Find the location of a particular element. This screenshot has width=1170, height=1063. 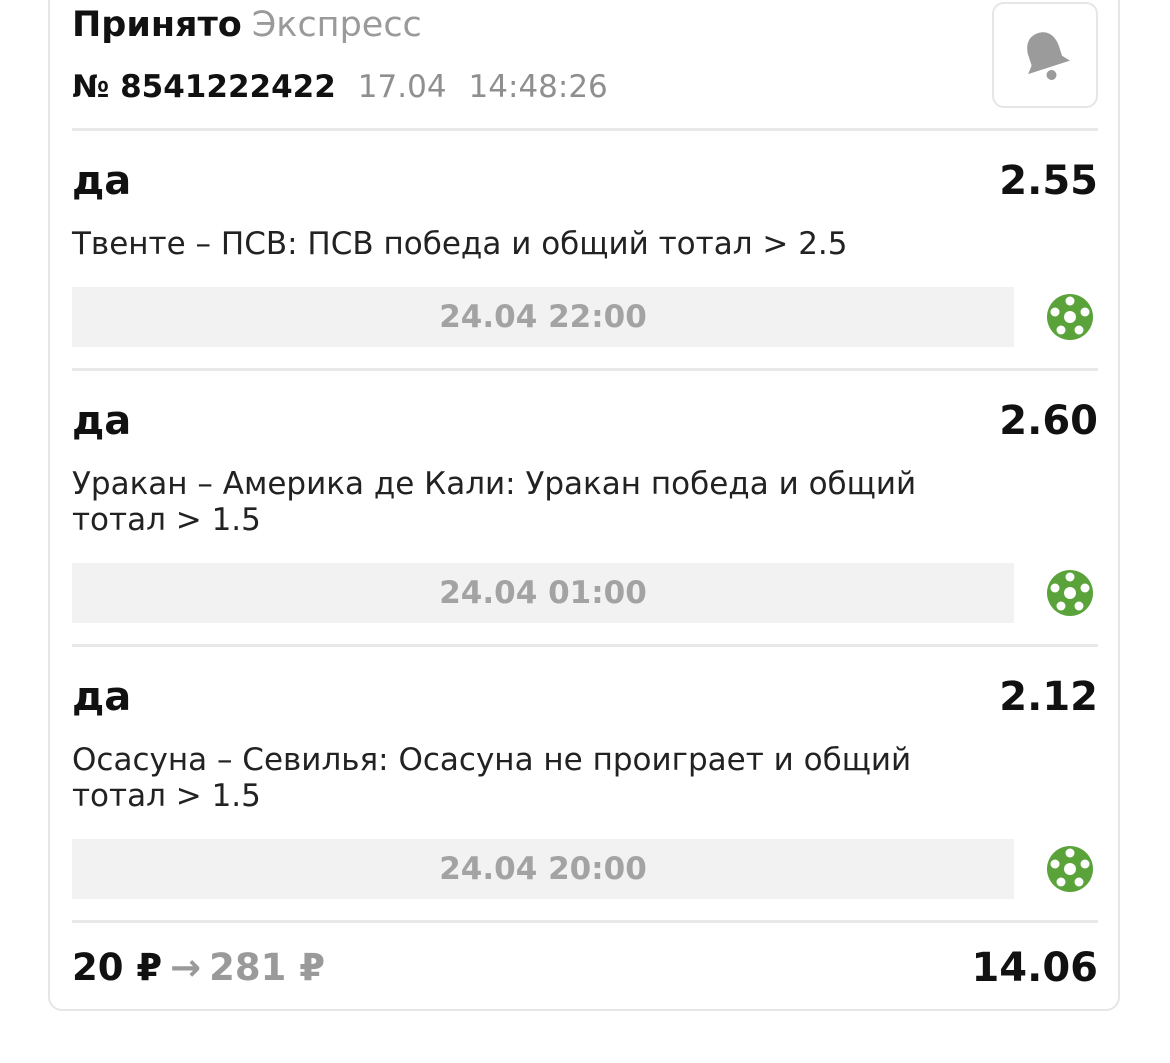

bell-icon is located at coordinates (1048, 56).